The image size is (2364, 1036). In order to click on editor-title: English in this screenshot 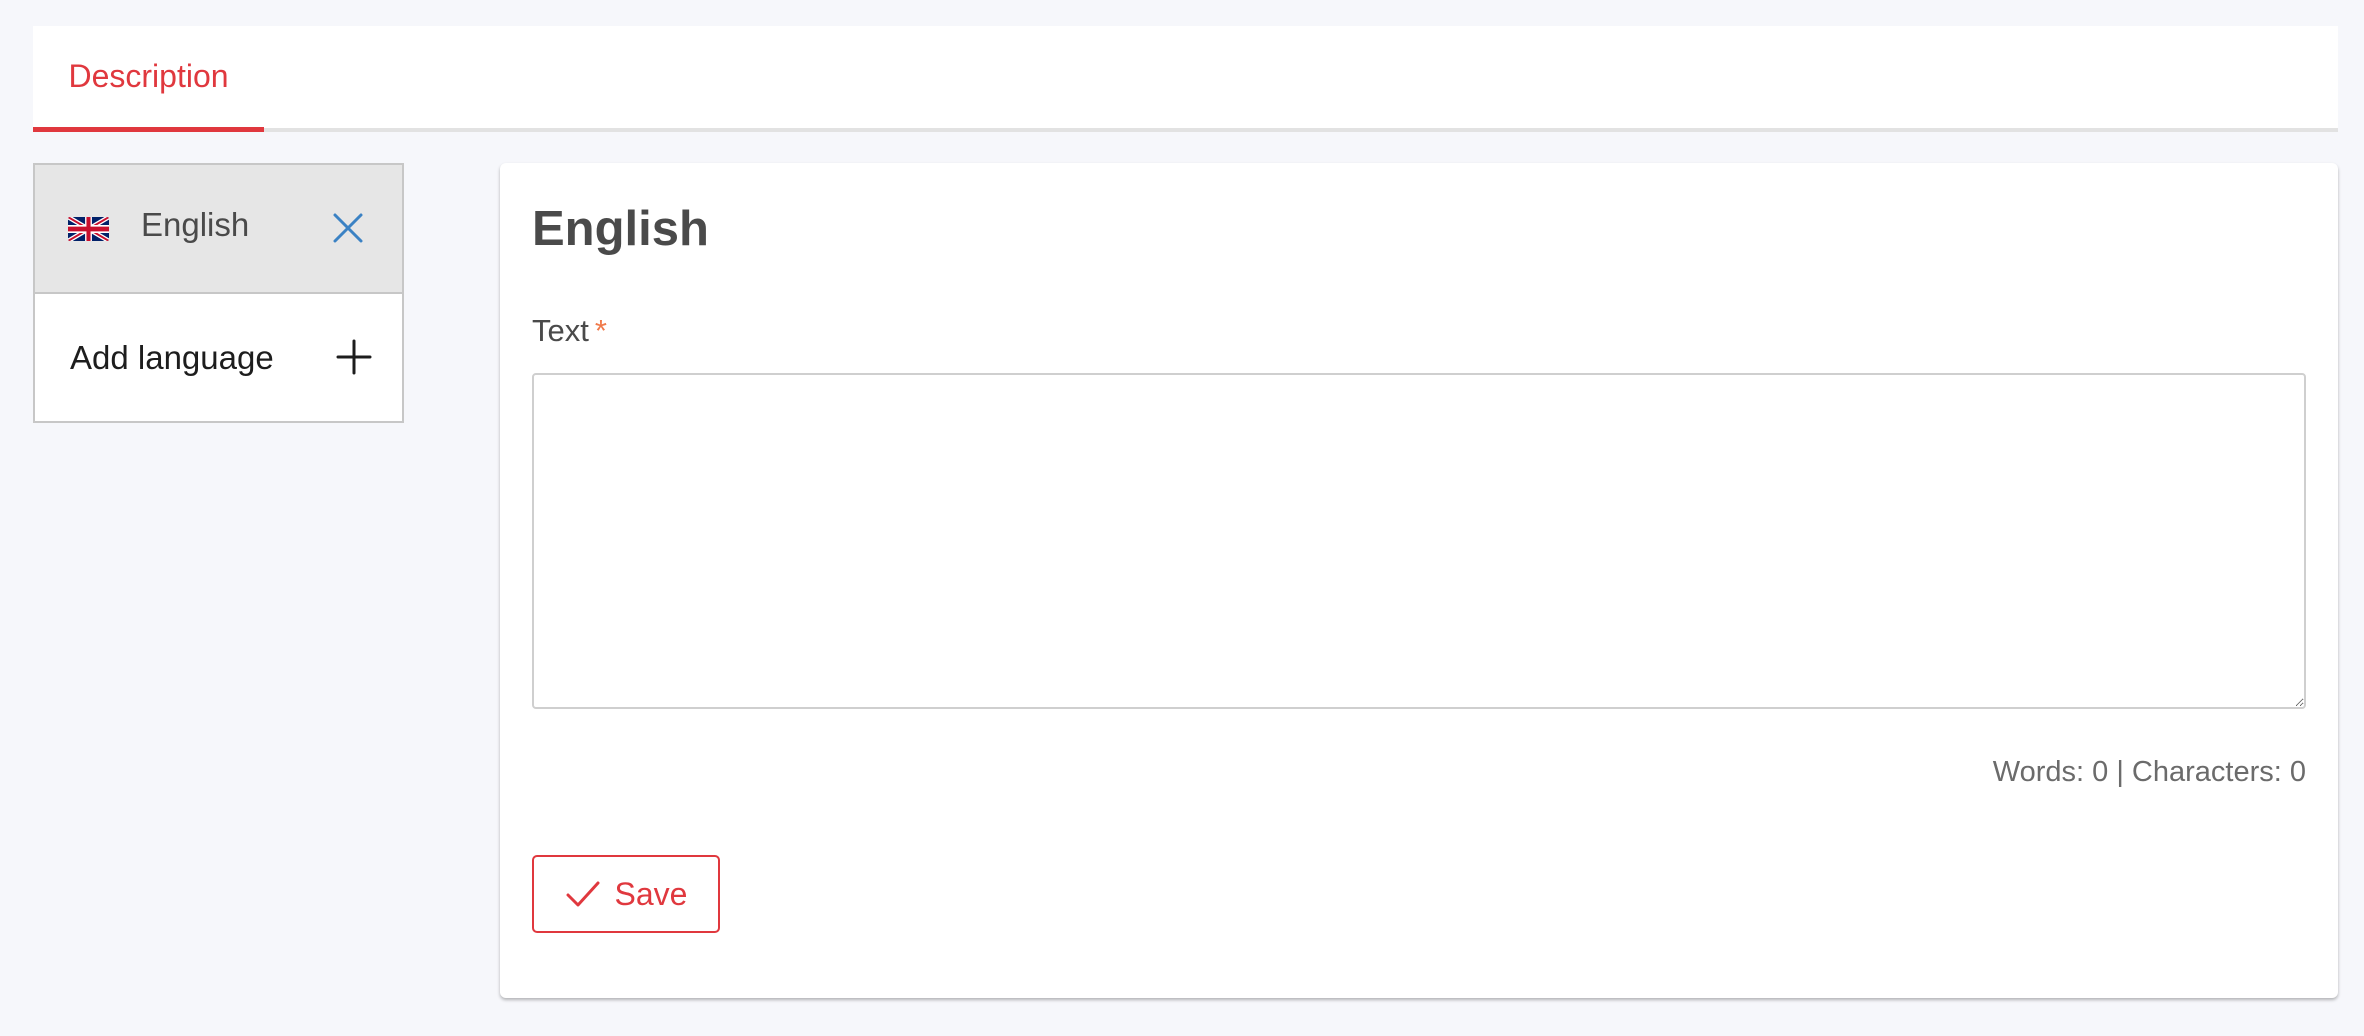, I will do `click(620, 229)`.